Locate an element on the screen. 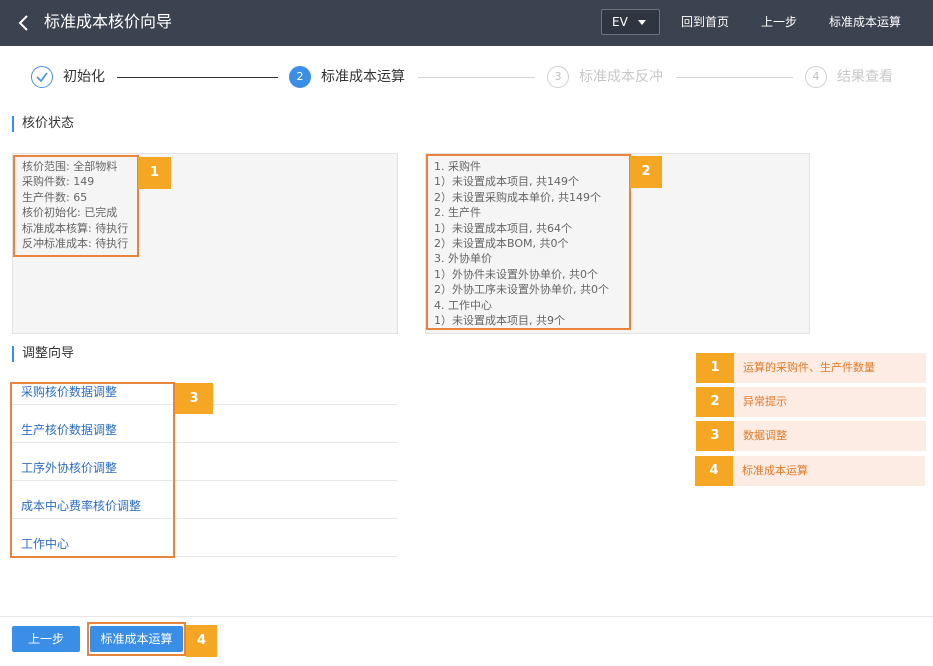  status-section-title: 核价状态 is located at coordinates (43, 124).